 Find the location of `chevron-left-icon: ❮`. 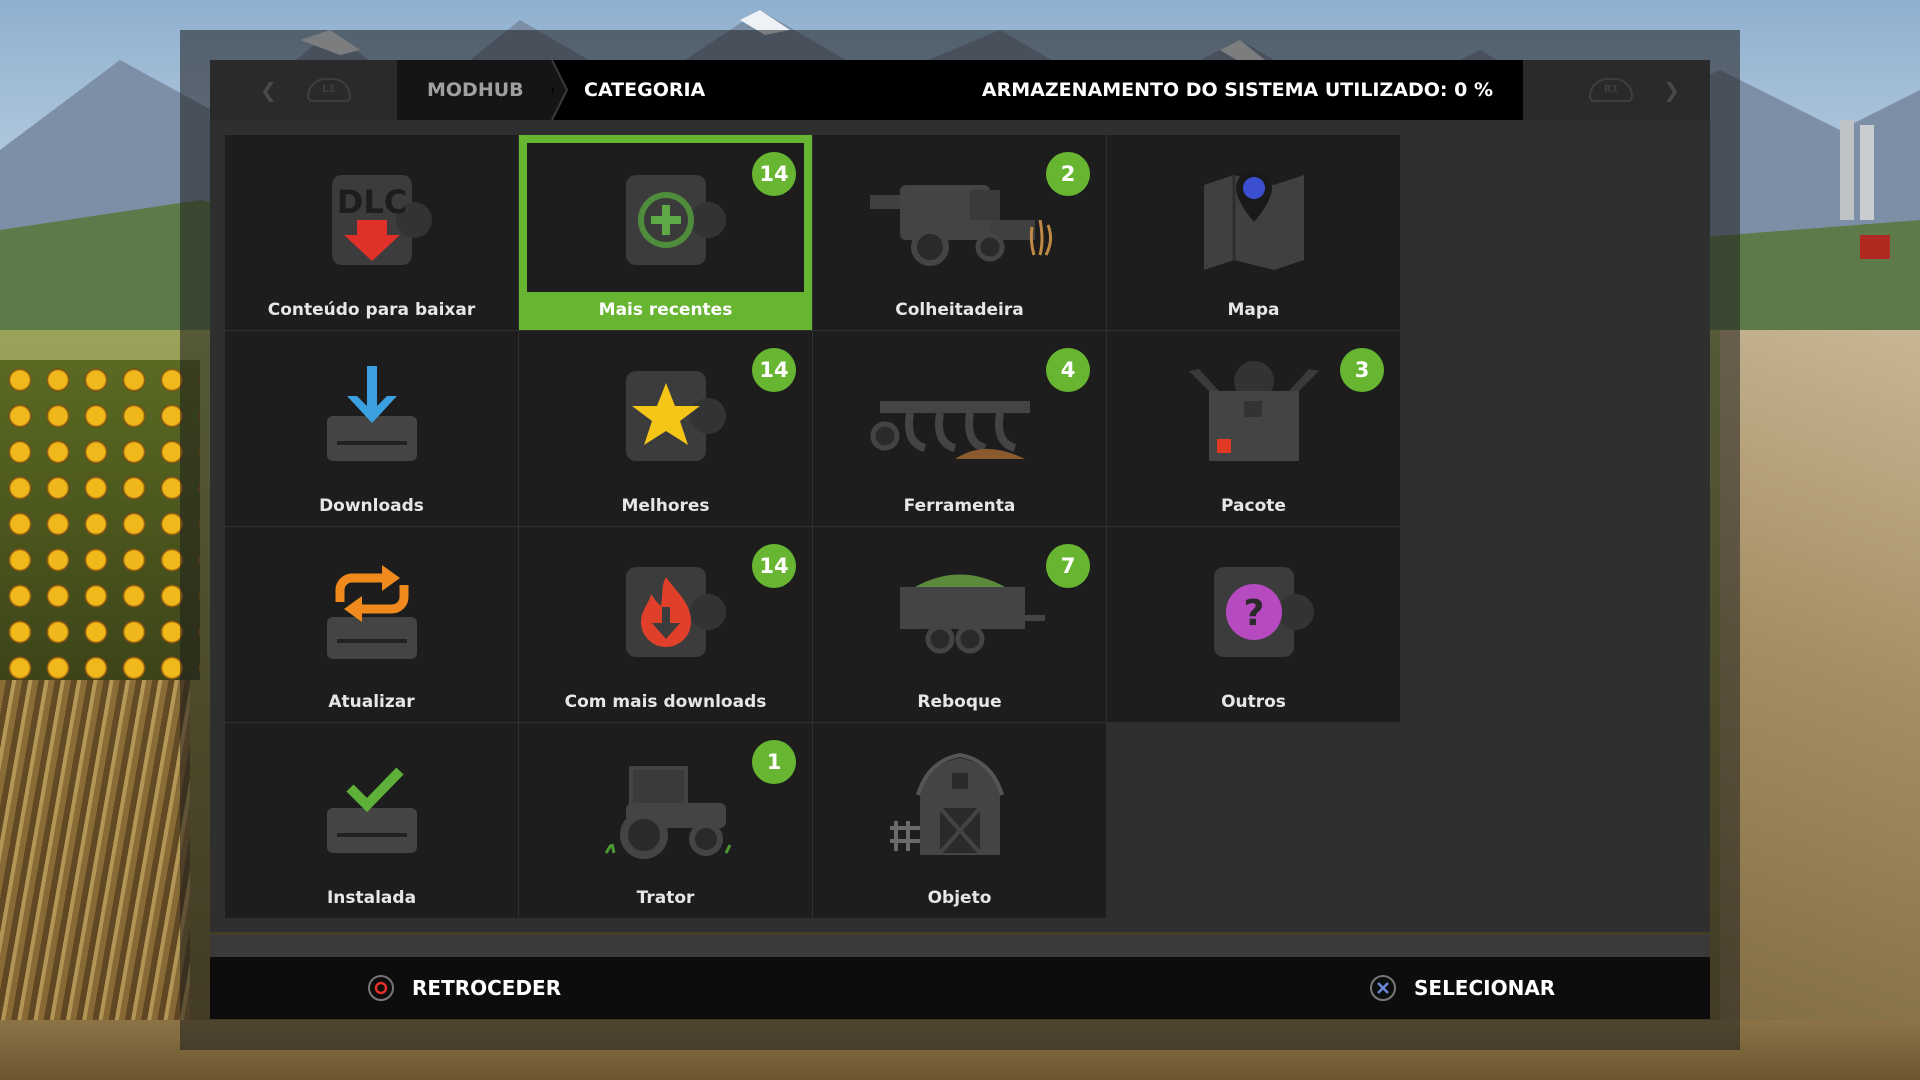

chevron-left-icon: ❮ is located at coordinates (268, 90).